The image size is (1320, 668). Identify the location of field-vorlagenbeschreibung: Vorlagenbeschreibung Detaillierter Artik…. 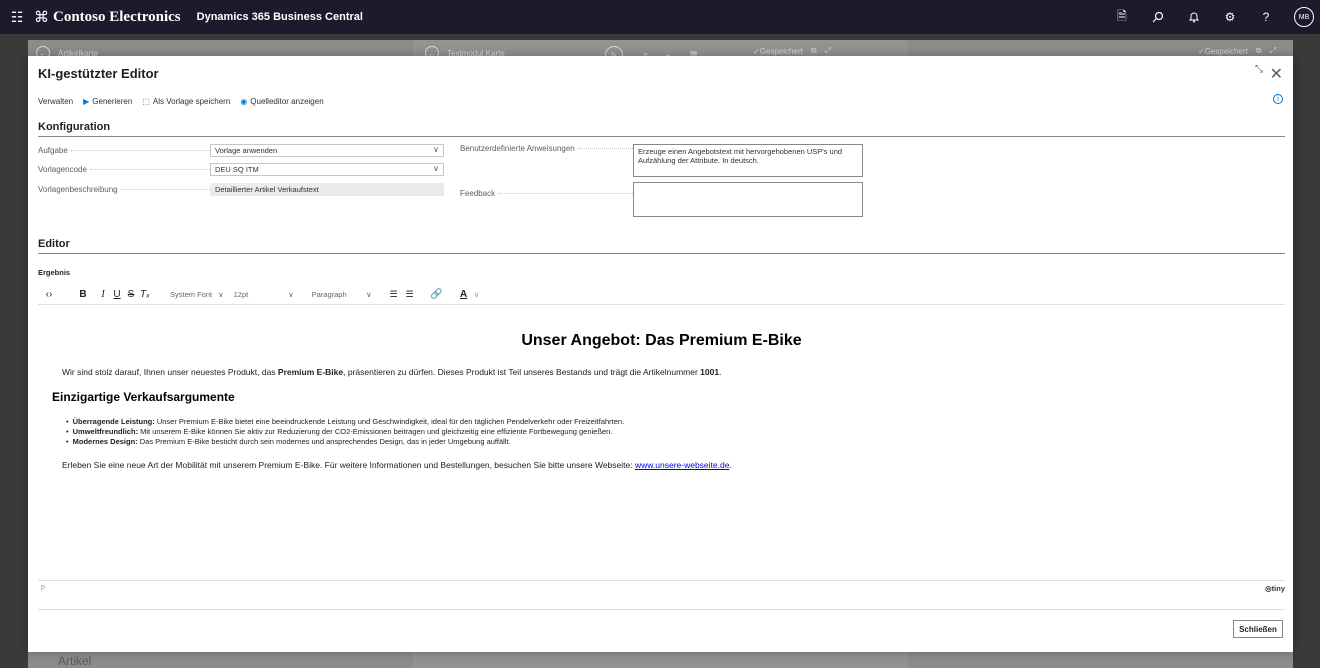
(241, 189).